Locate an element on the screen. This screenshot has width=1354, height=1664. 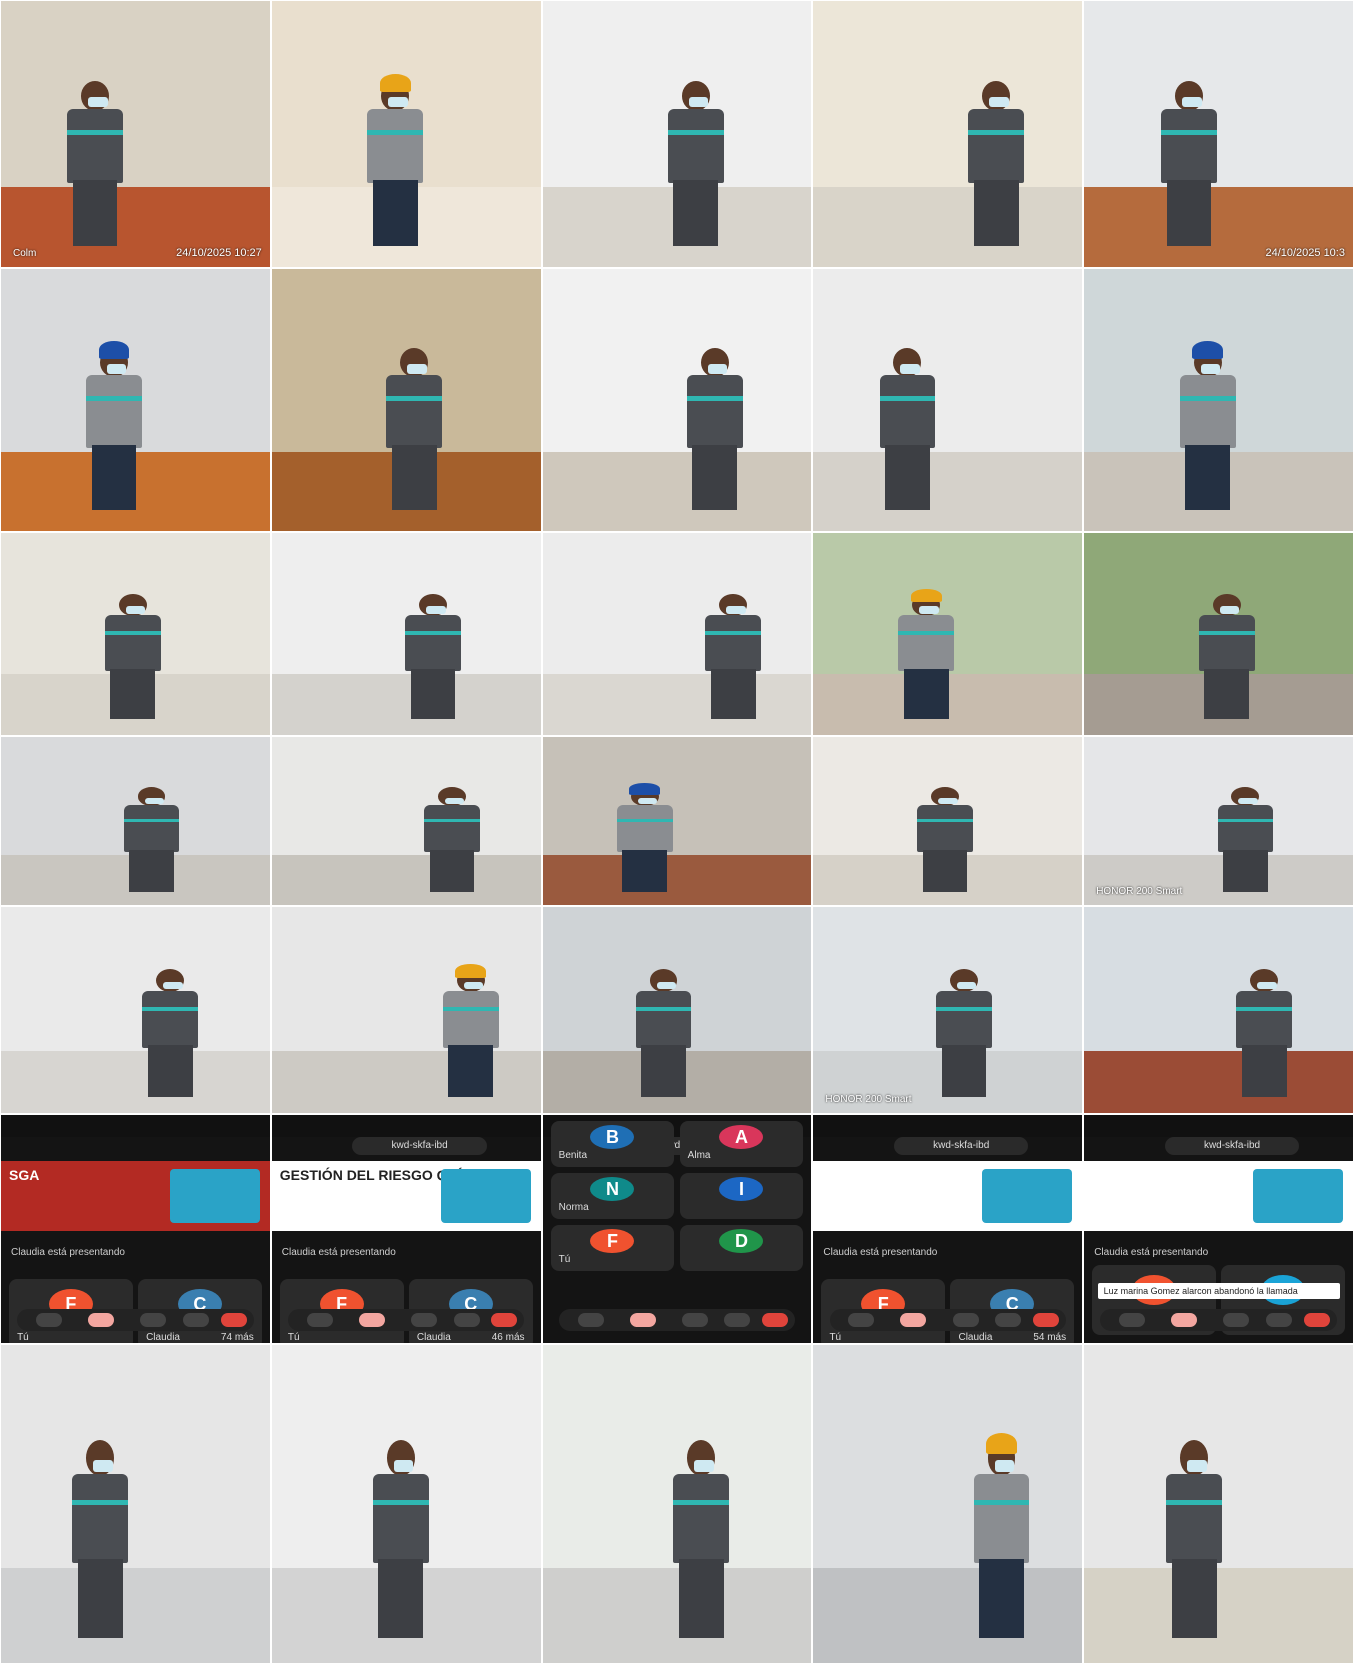
slide-title: SGA is located at coordinates (24, 1175).